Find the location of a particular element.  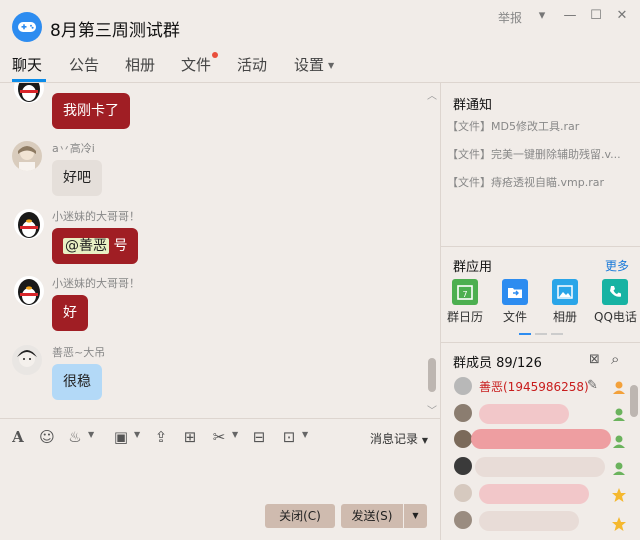

member-list-scrollbar is located at coordinates (634, 401).